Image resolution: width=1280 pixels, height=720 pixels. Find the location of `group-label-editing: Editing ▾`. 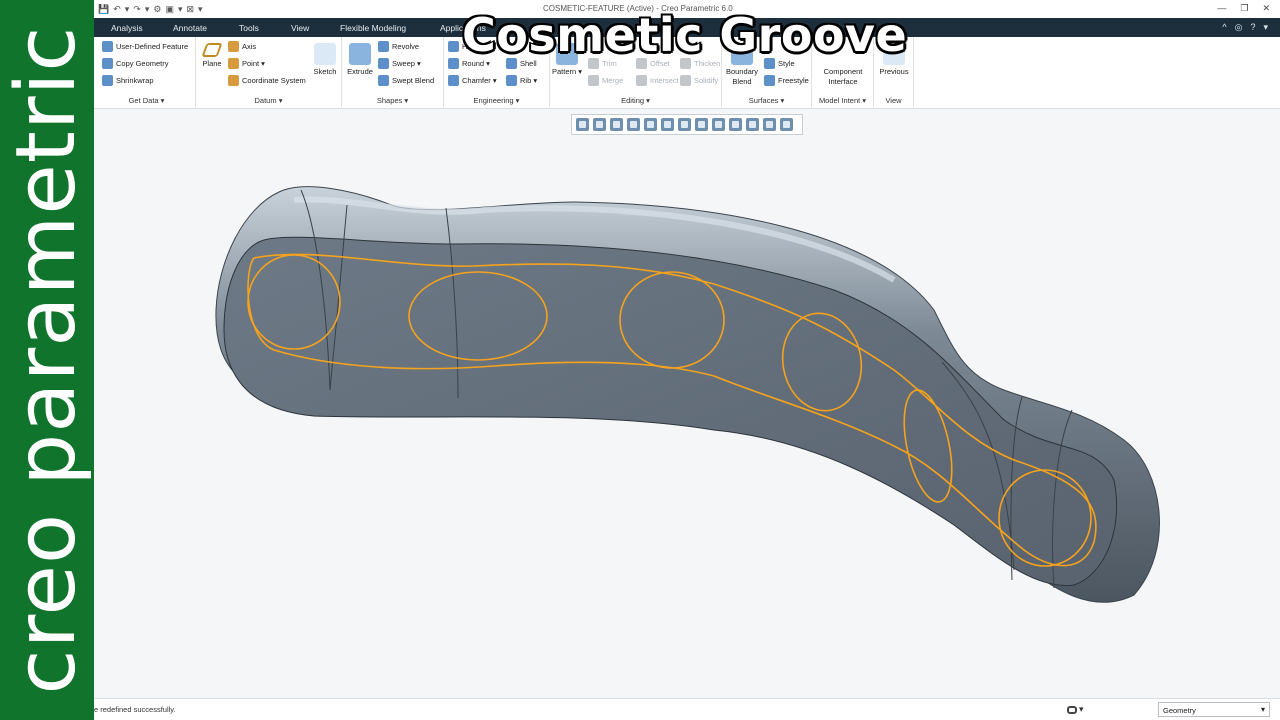

group-label-editing: Editing ▾ is located at coordinates (635, 100).